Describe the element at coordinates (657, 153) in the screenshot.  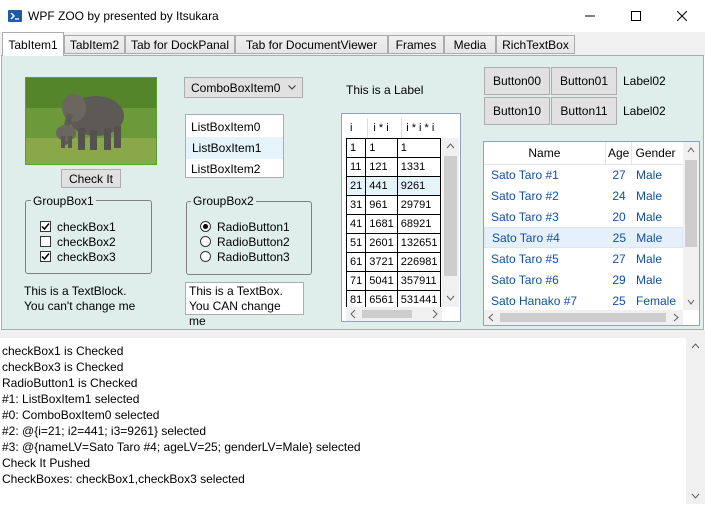
I see `listview-header-gender: Gender` at that location.